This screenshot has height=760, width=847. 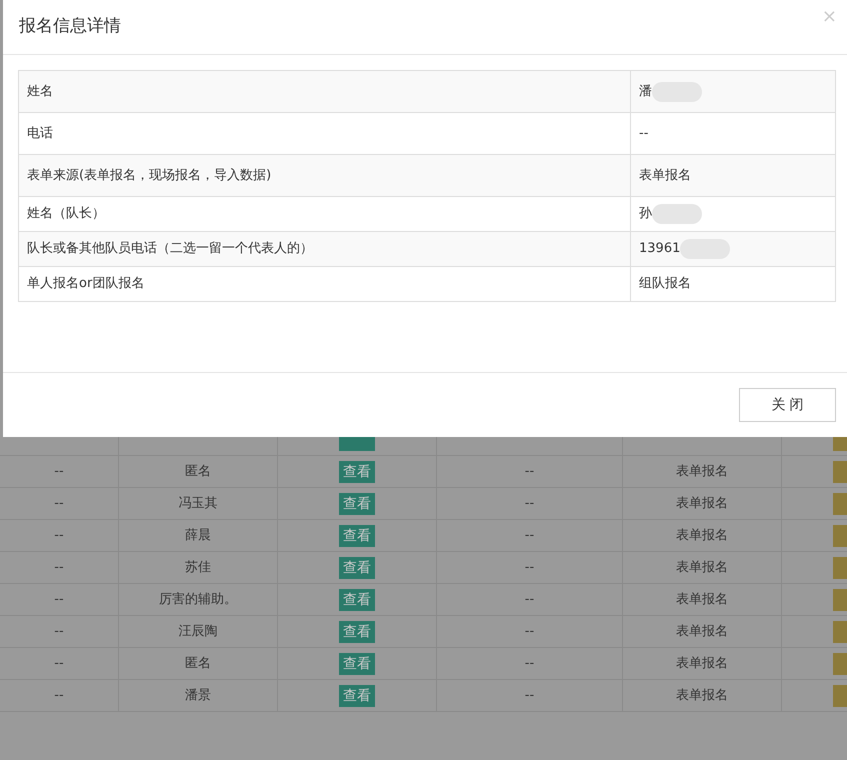 I want to click on table-cell-text: 冯玉其, so click(x=198, y=503).